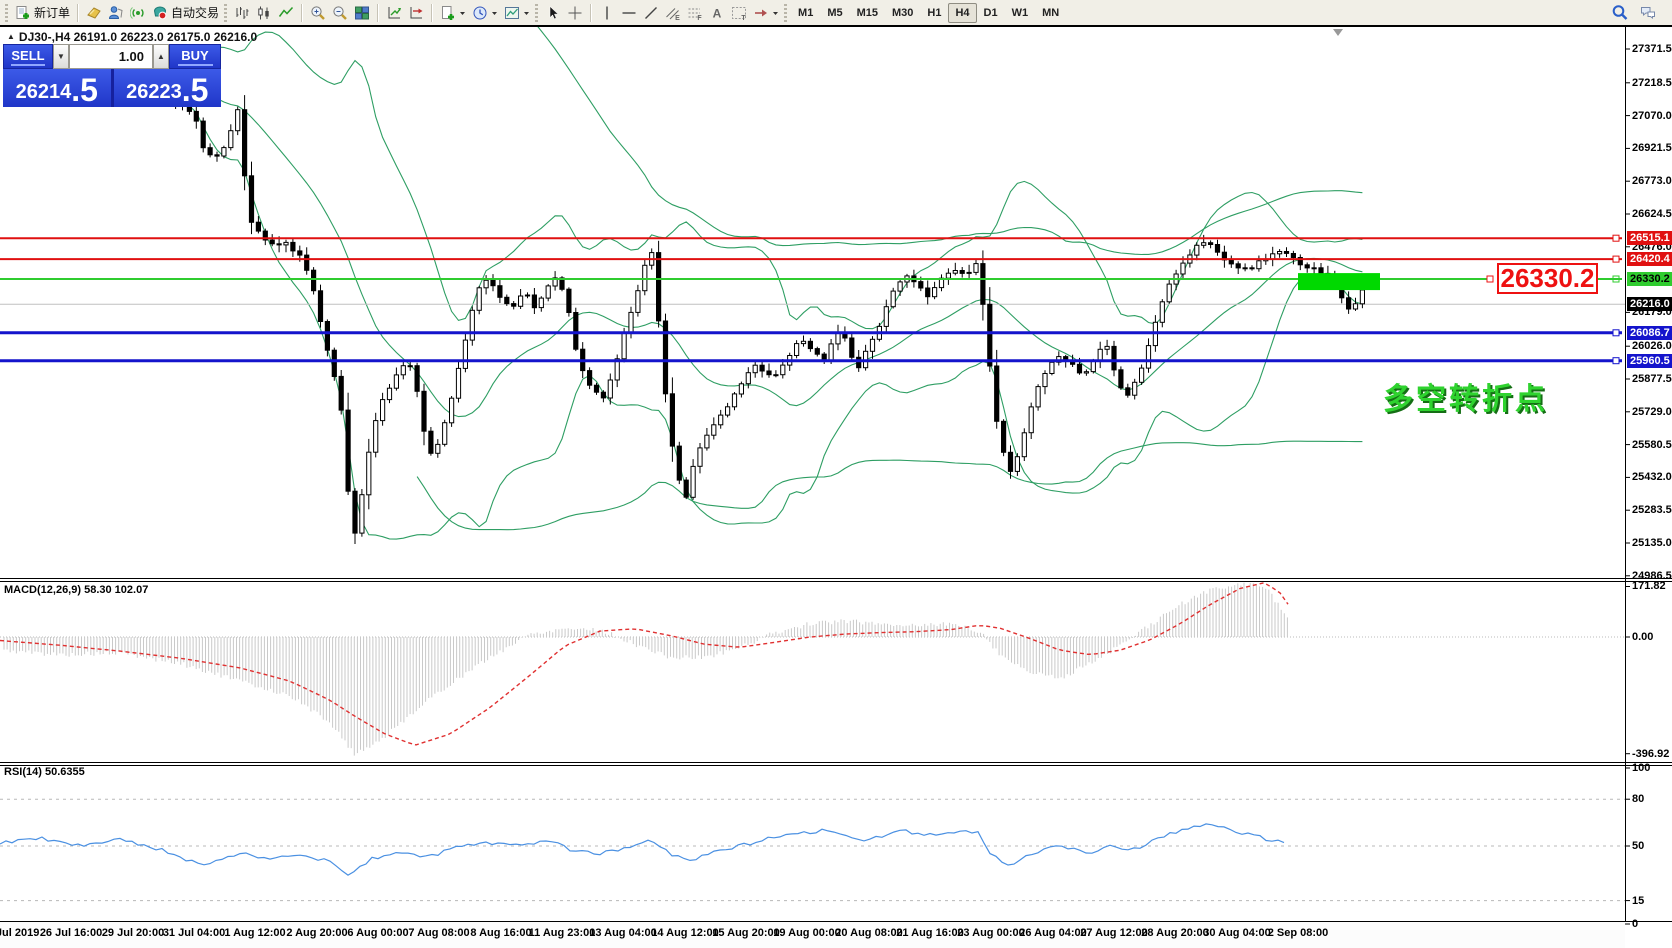 This screenshot has height=948, width=1672. What do you see at coordinates (167, 88) in the screenshot?
I see `buy-price-display: 26223.5` at bounding box center [167, 88].